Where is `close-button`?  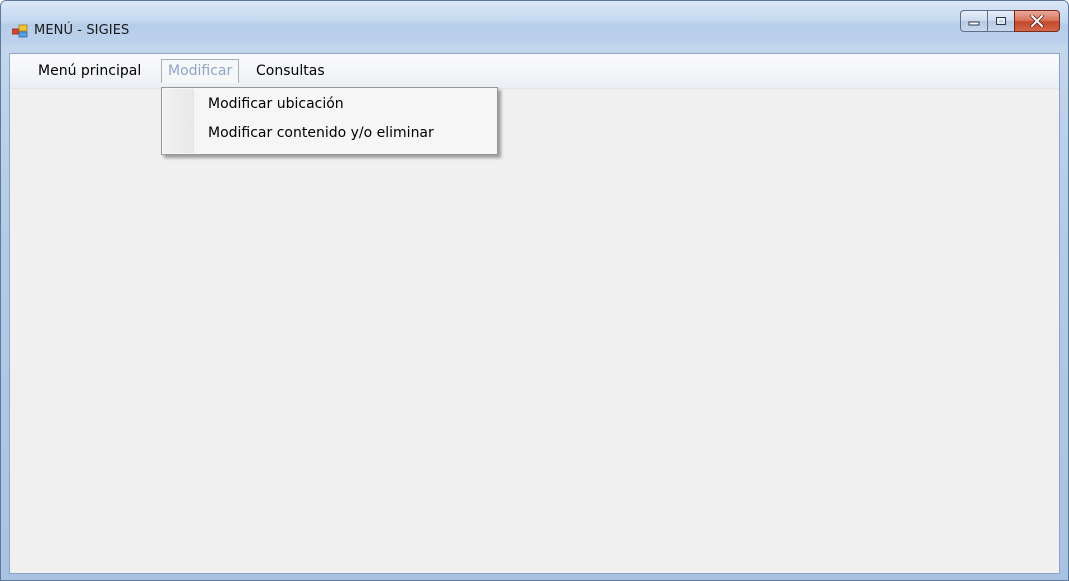
close-button is located at coordinates (1037, 21).